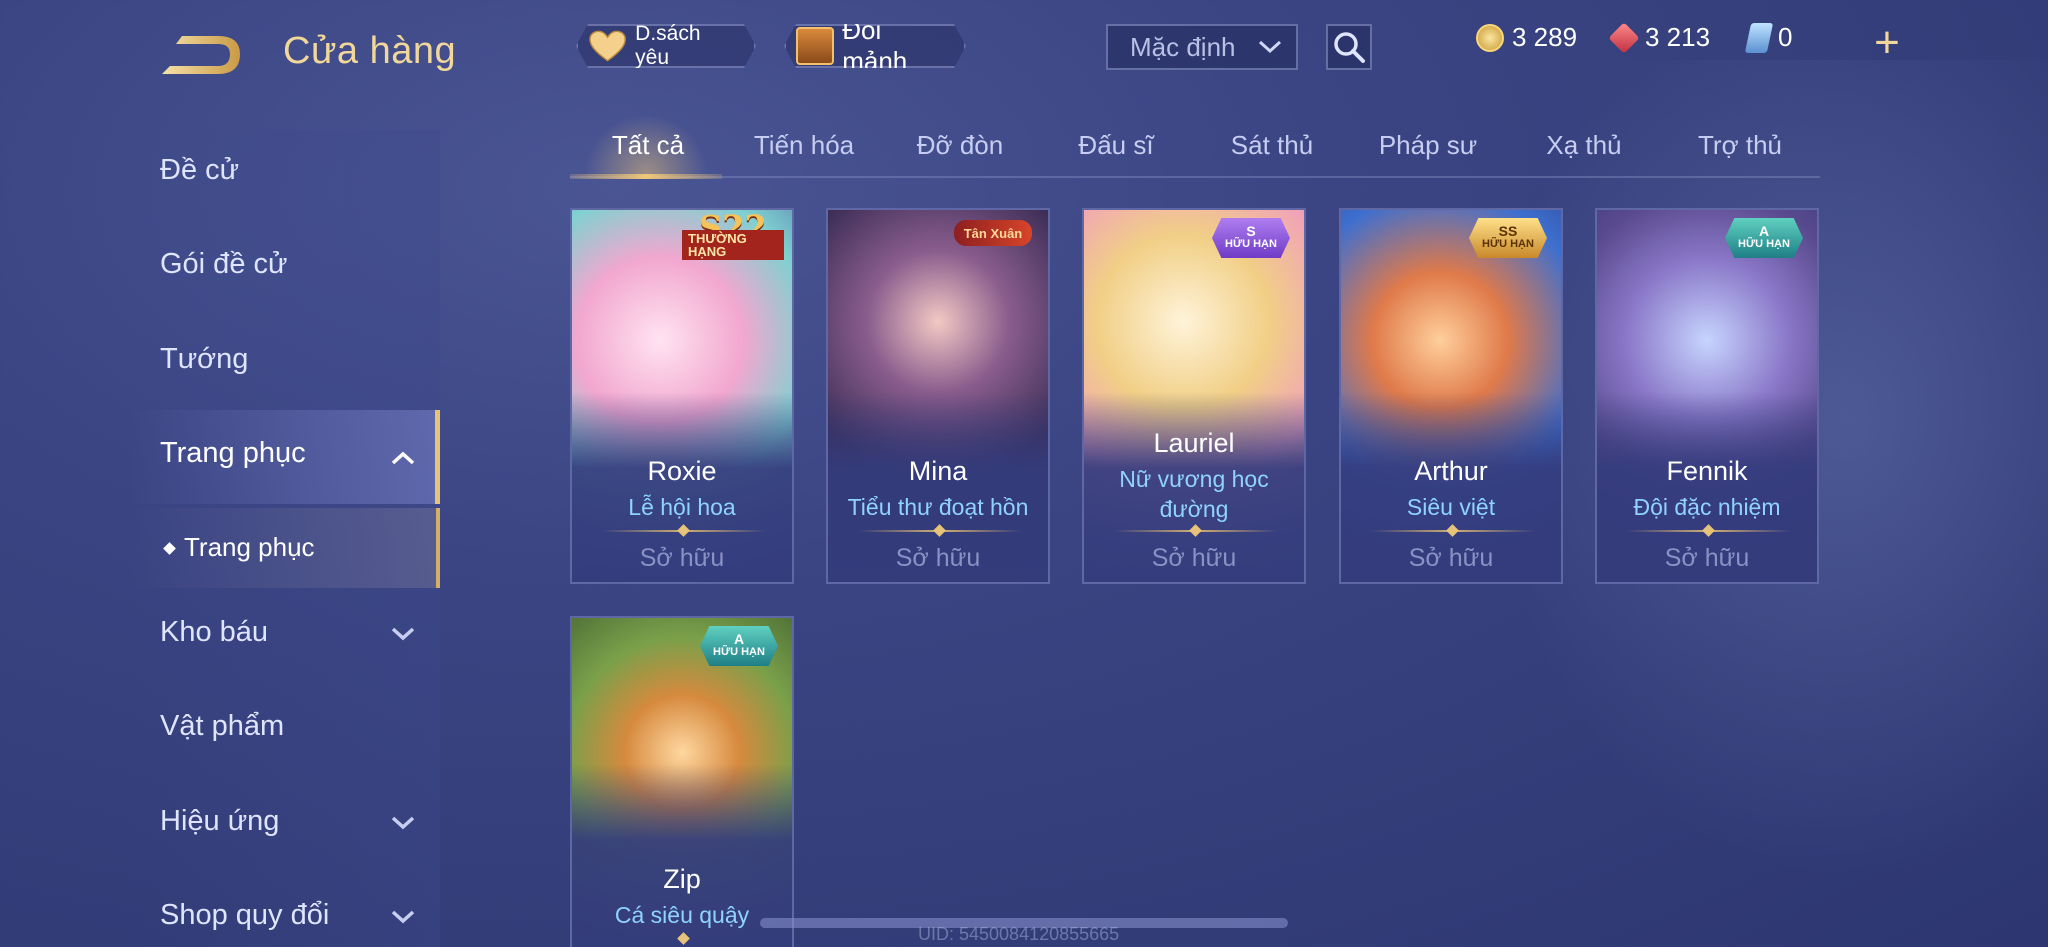  I want to click on heart-icon, so click(607, 46).